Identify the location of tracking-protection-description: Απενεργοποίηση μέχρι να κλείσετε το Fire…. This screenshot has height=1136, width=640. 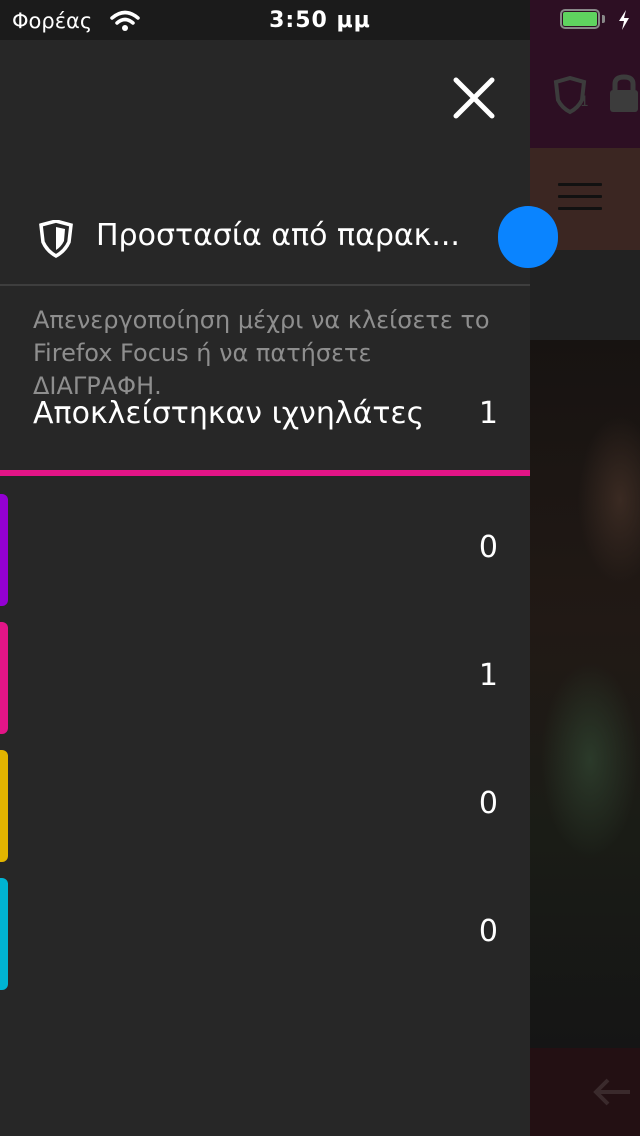
(261, 353).